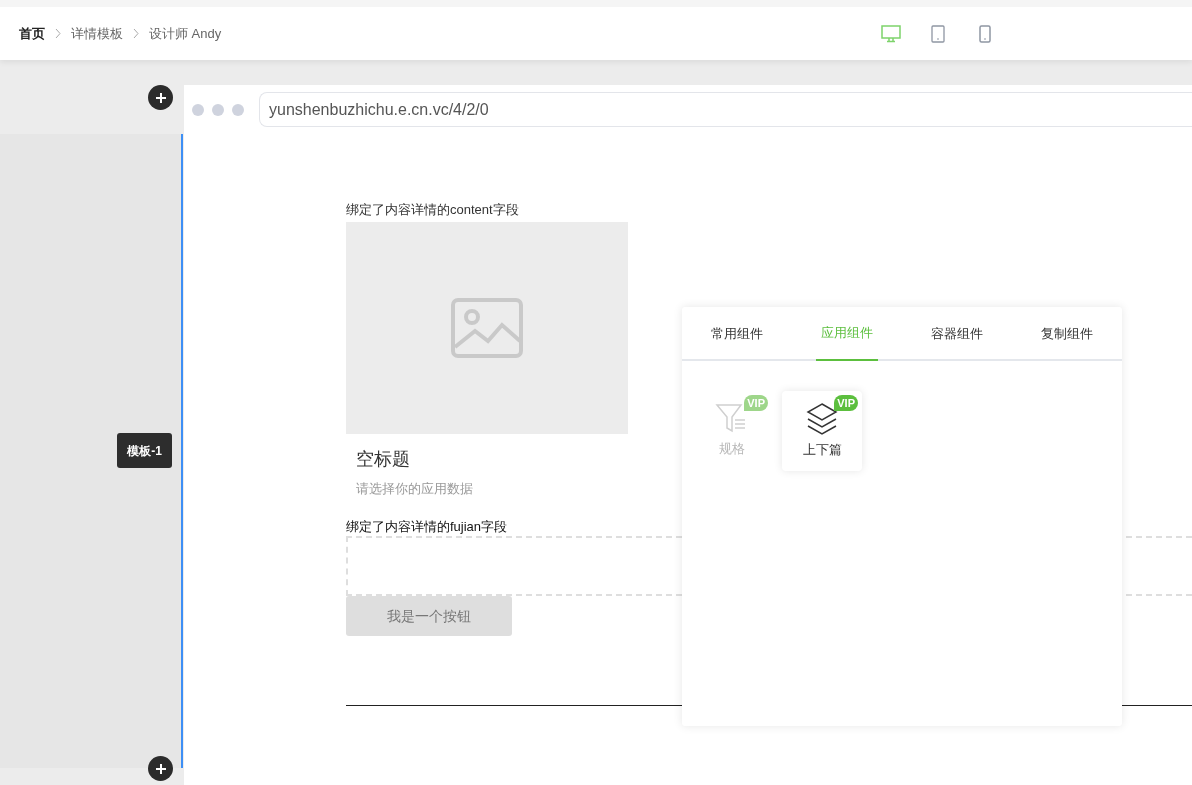 The image size is (1192, 785). I want to click on panel-tab: 复制组件, so click(1067, 334).